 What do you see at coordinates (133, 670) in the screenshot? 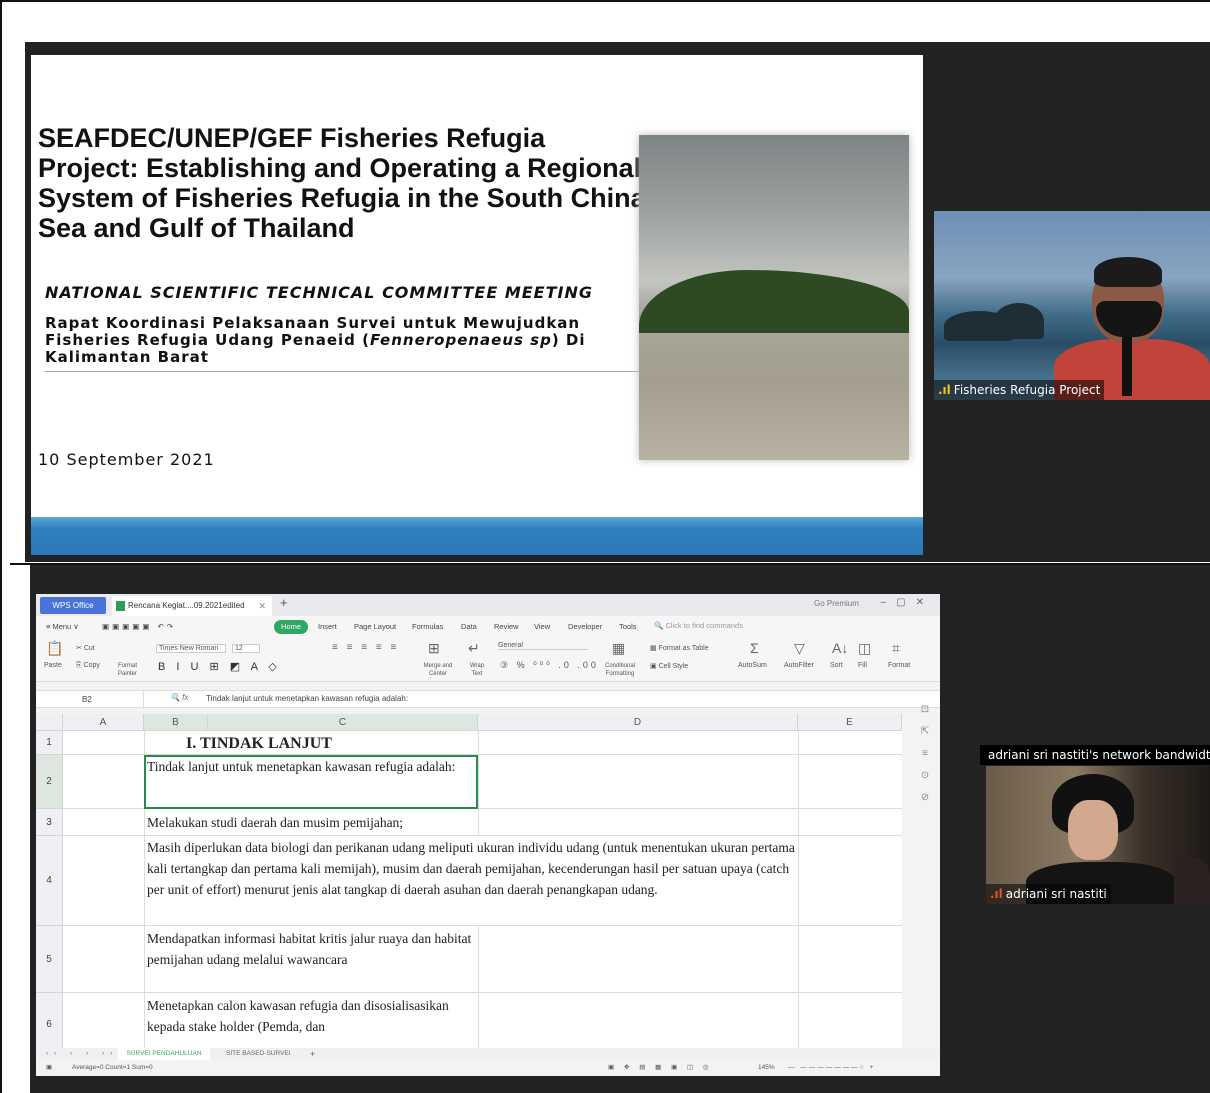
I see `format-painter-button: Format Painter` at bounding box center [133, 670].